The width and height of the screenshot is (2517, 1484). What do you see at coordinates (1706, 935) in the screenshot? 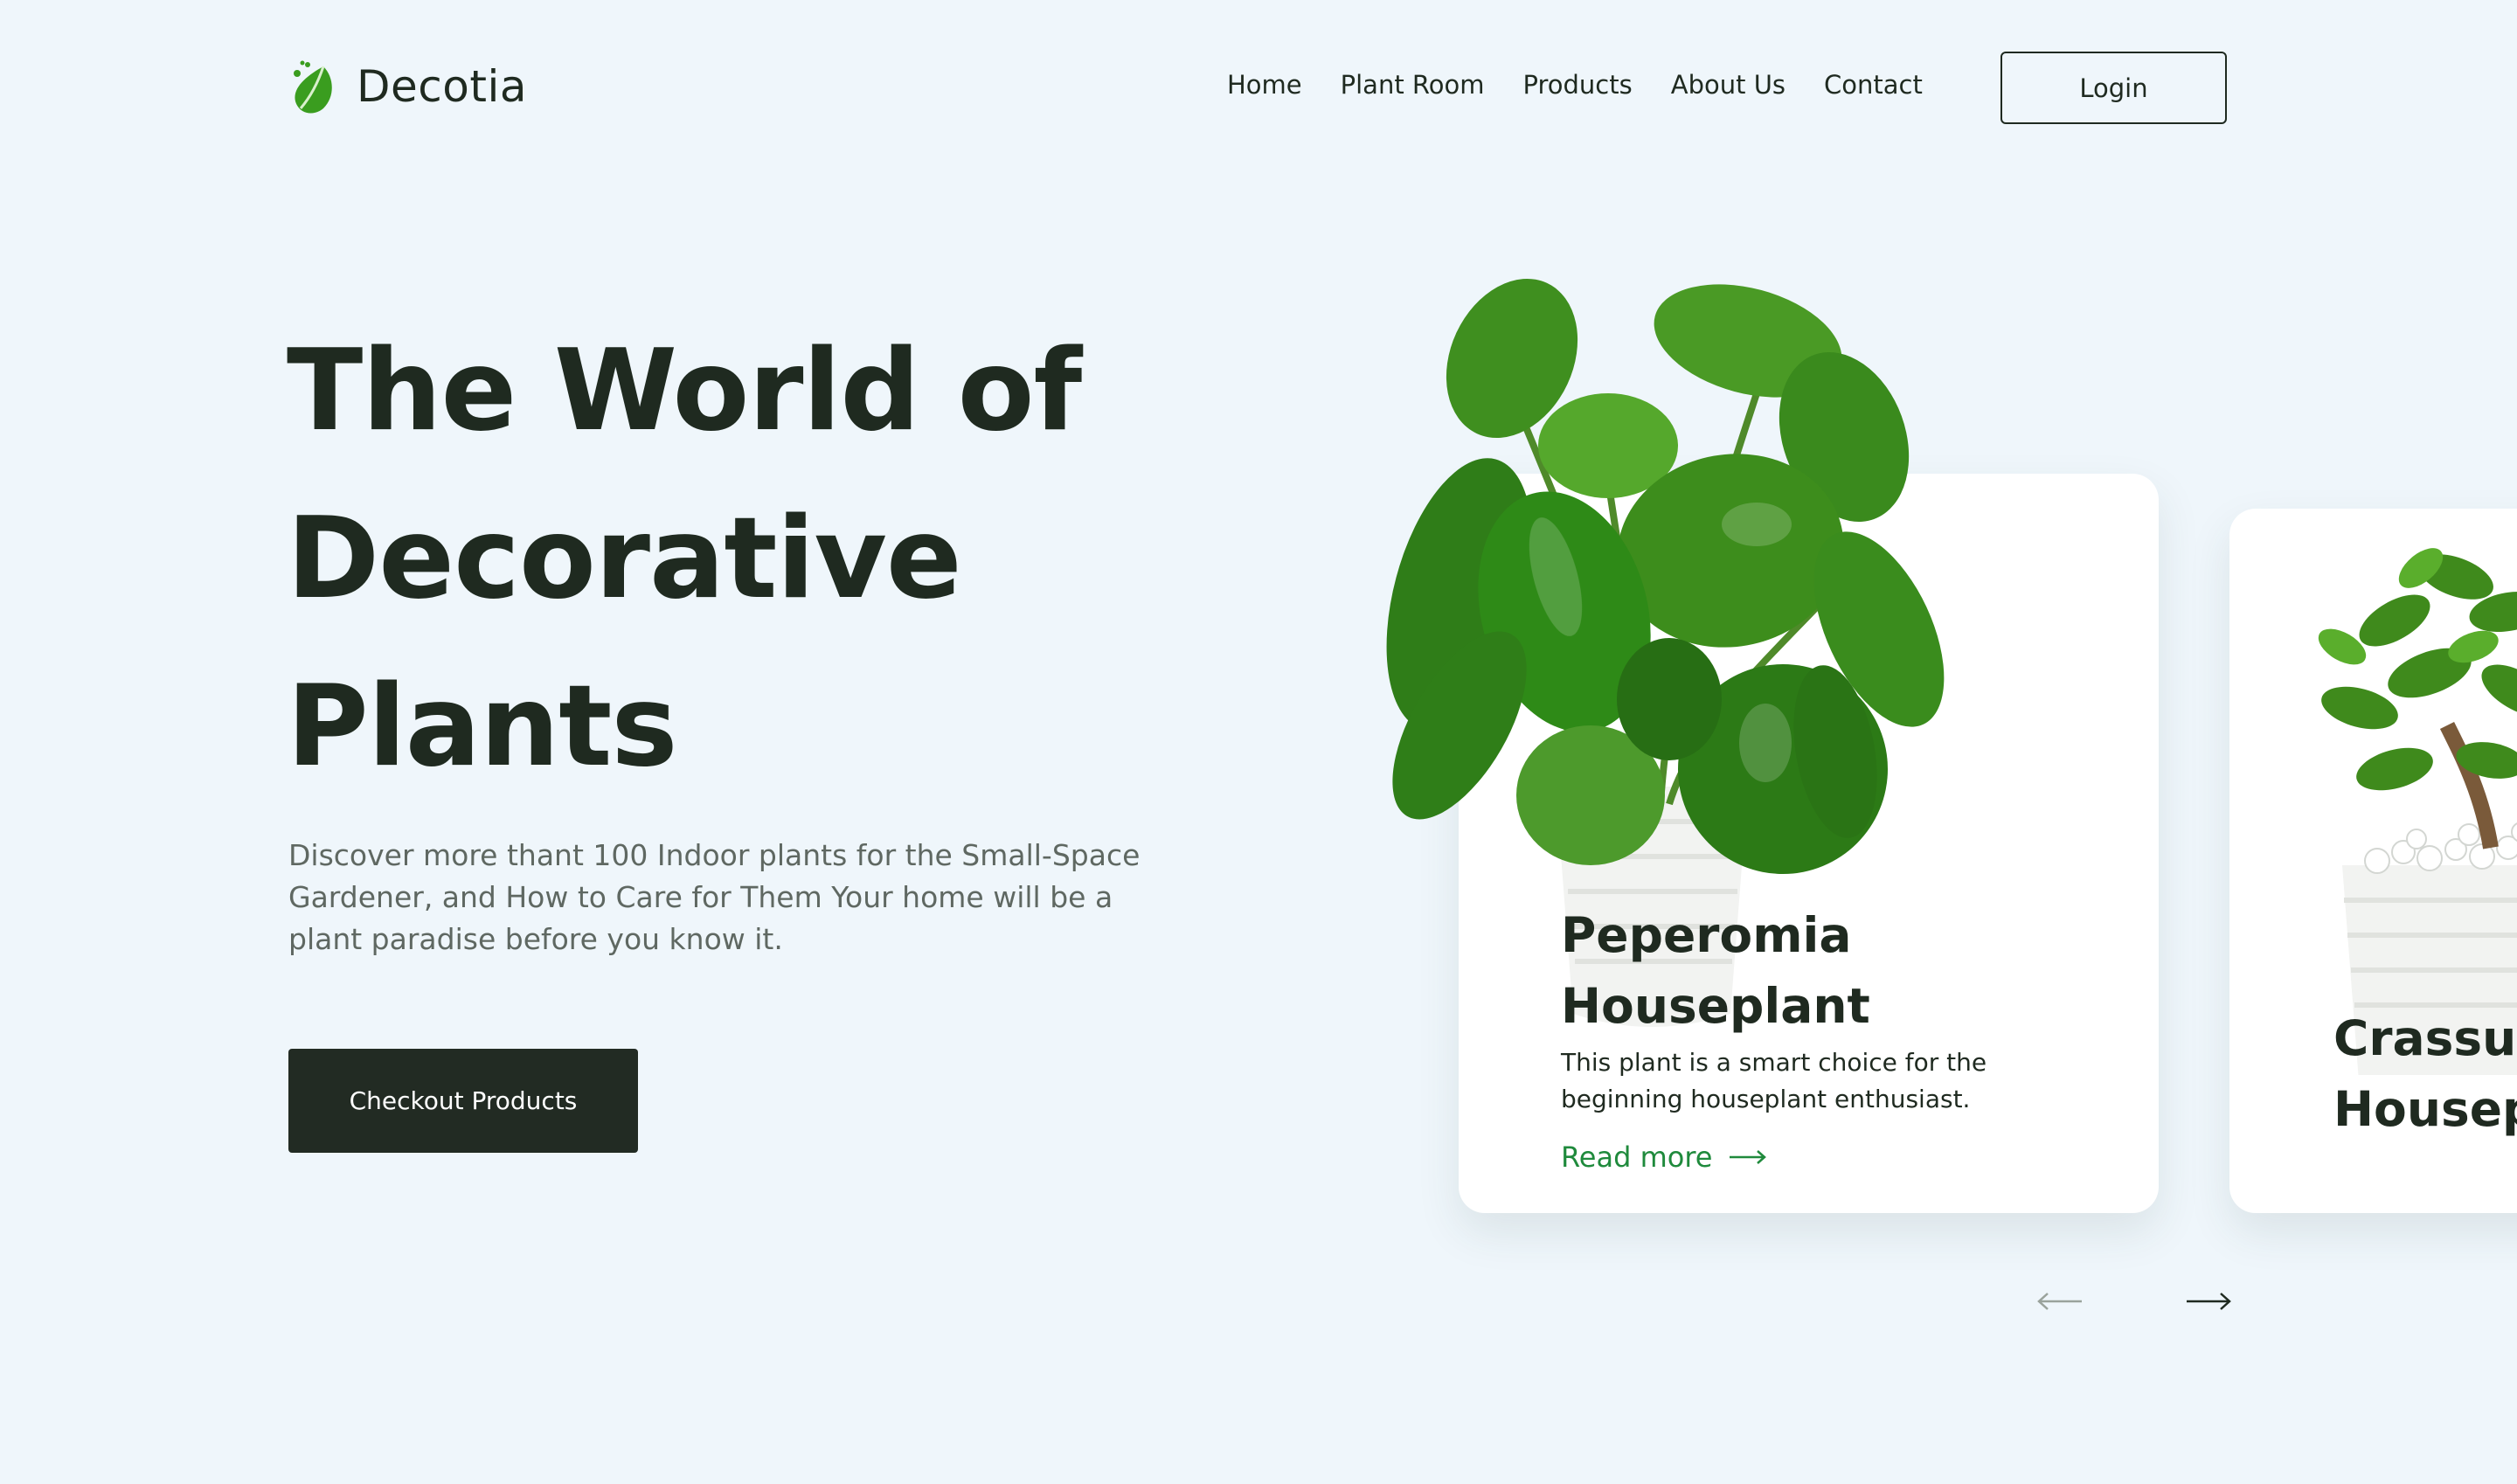
I see `card-title-line-1: Peperomia` at bounding box center [1706, 935].